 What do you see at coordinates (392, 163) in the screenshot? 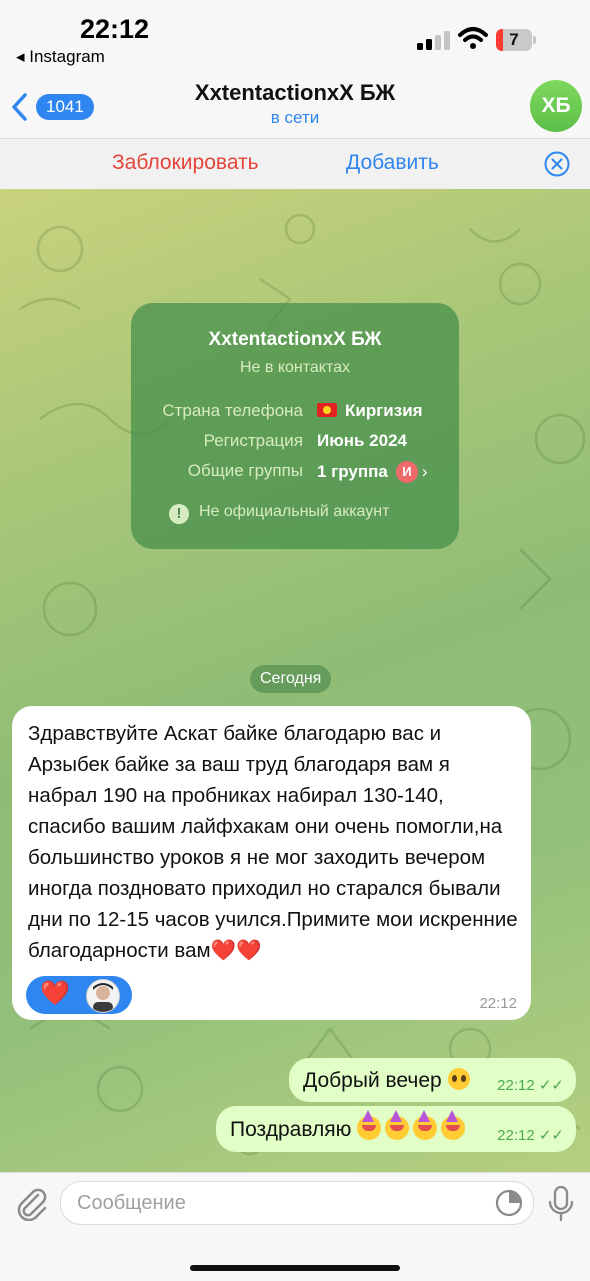
I see `add-contact-button: Добавить` at bounding box center [392, 163].